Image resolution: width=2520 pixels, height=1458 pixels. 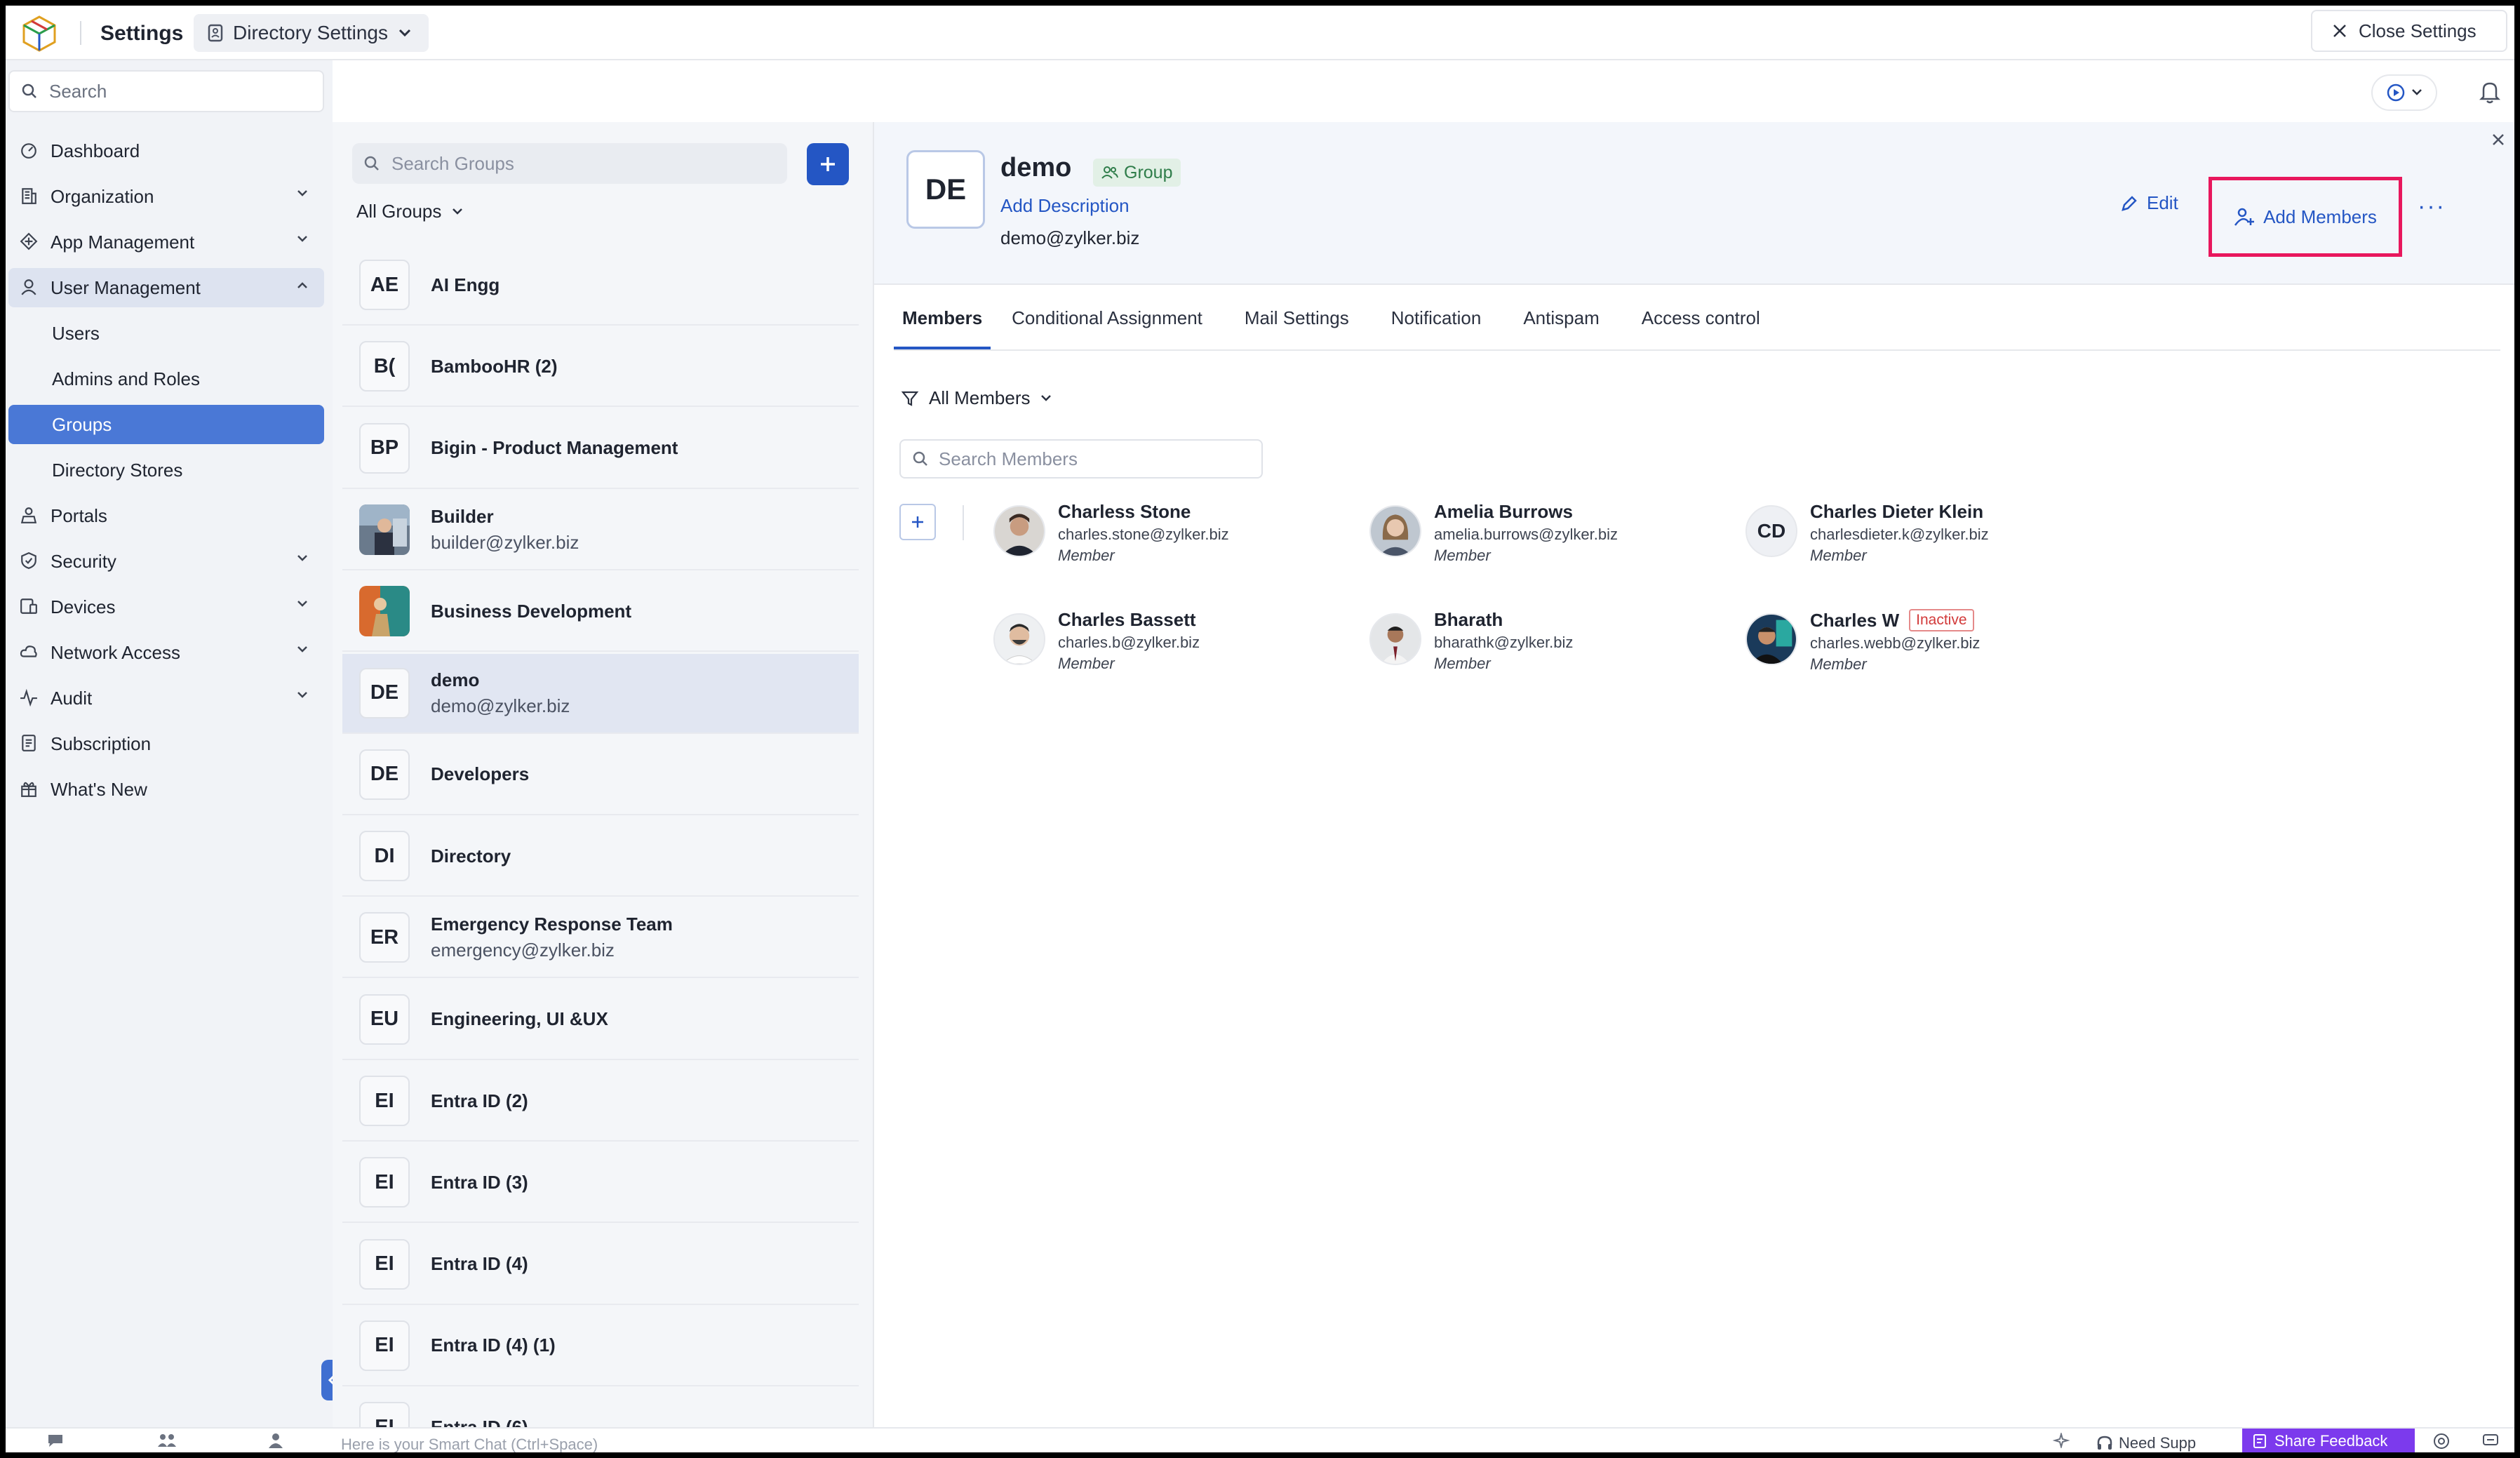 I want to click on sidebar-item-subscription: Subscription, so click(x=166, y=743).